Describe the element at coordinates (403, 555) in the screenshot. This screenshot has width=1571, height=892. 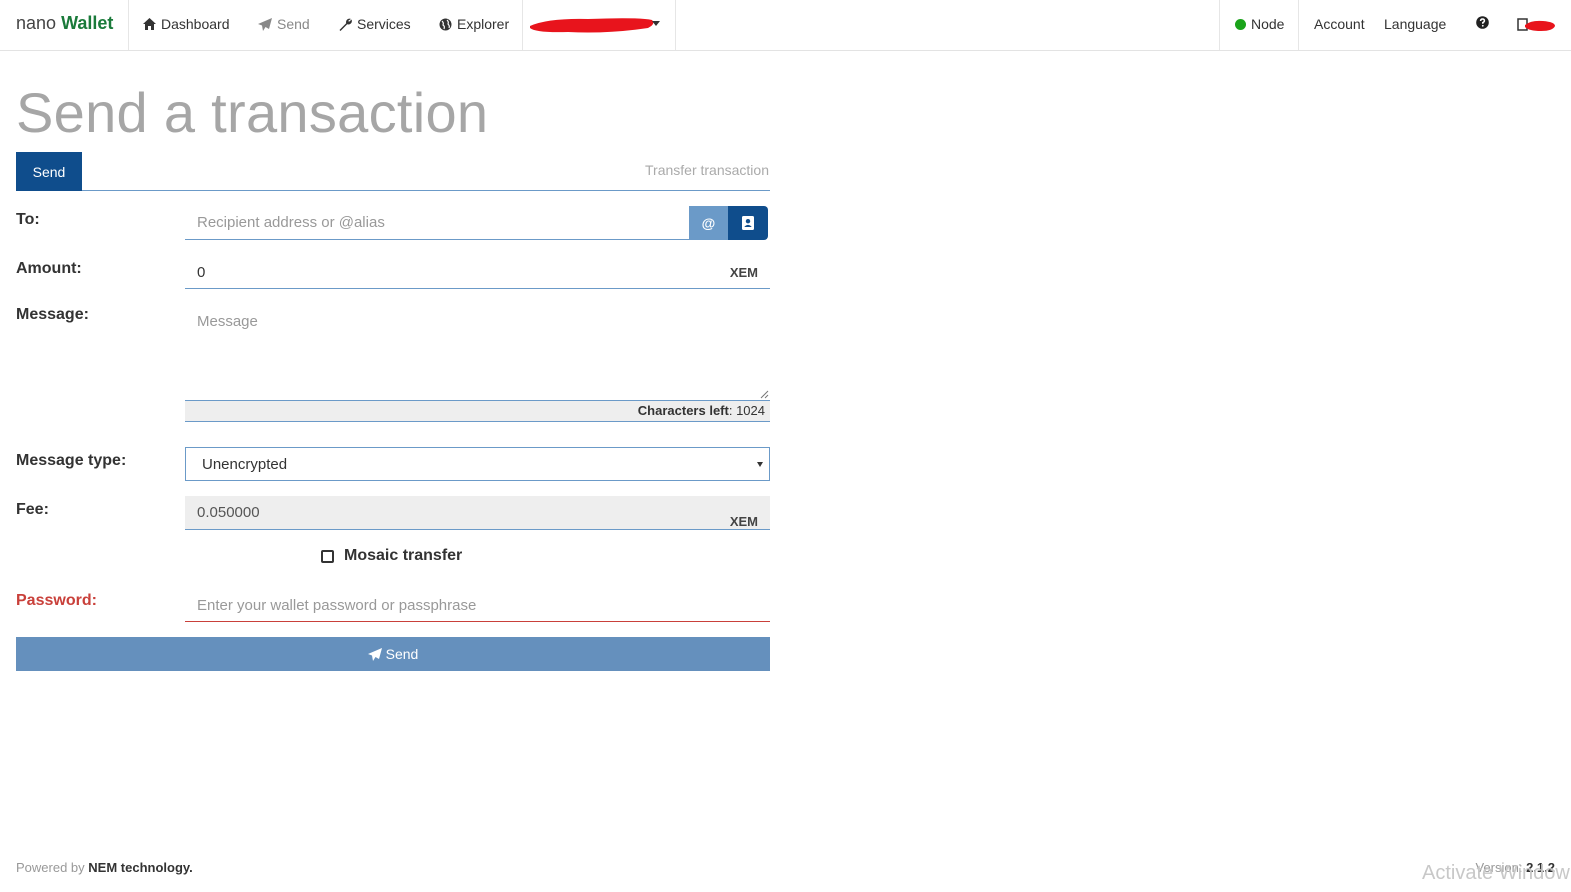
I see `mosaic-label: Mosaic transfer` at that location.